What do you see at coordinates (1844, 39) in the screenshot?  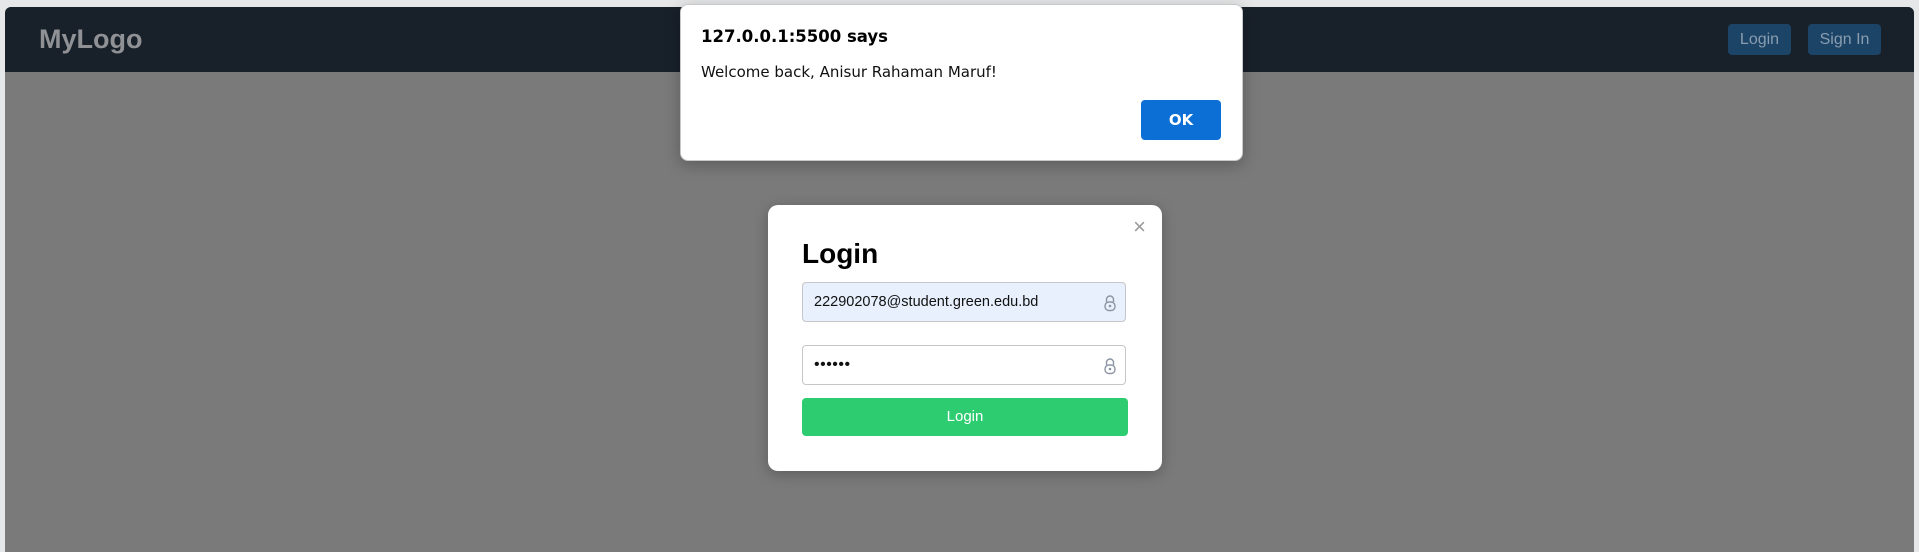 I see `nav-signin-button: Sign In` at bounding box center [1844, 39].